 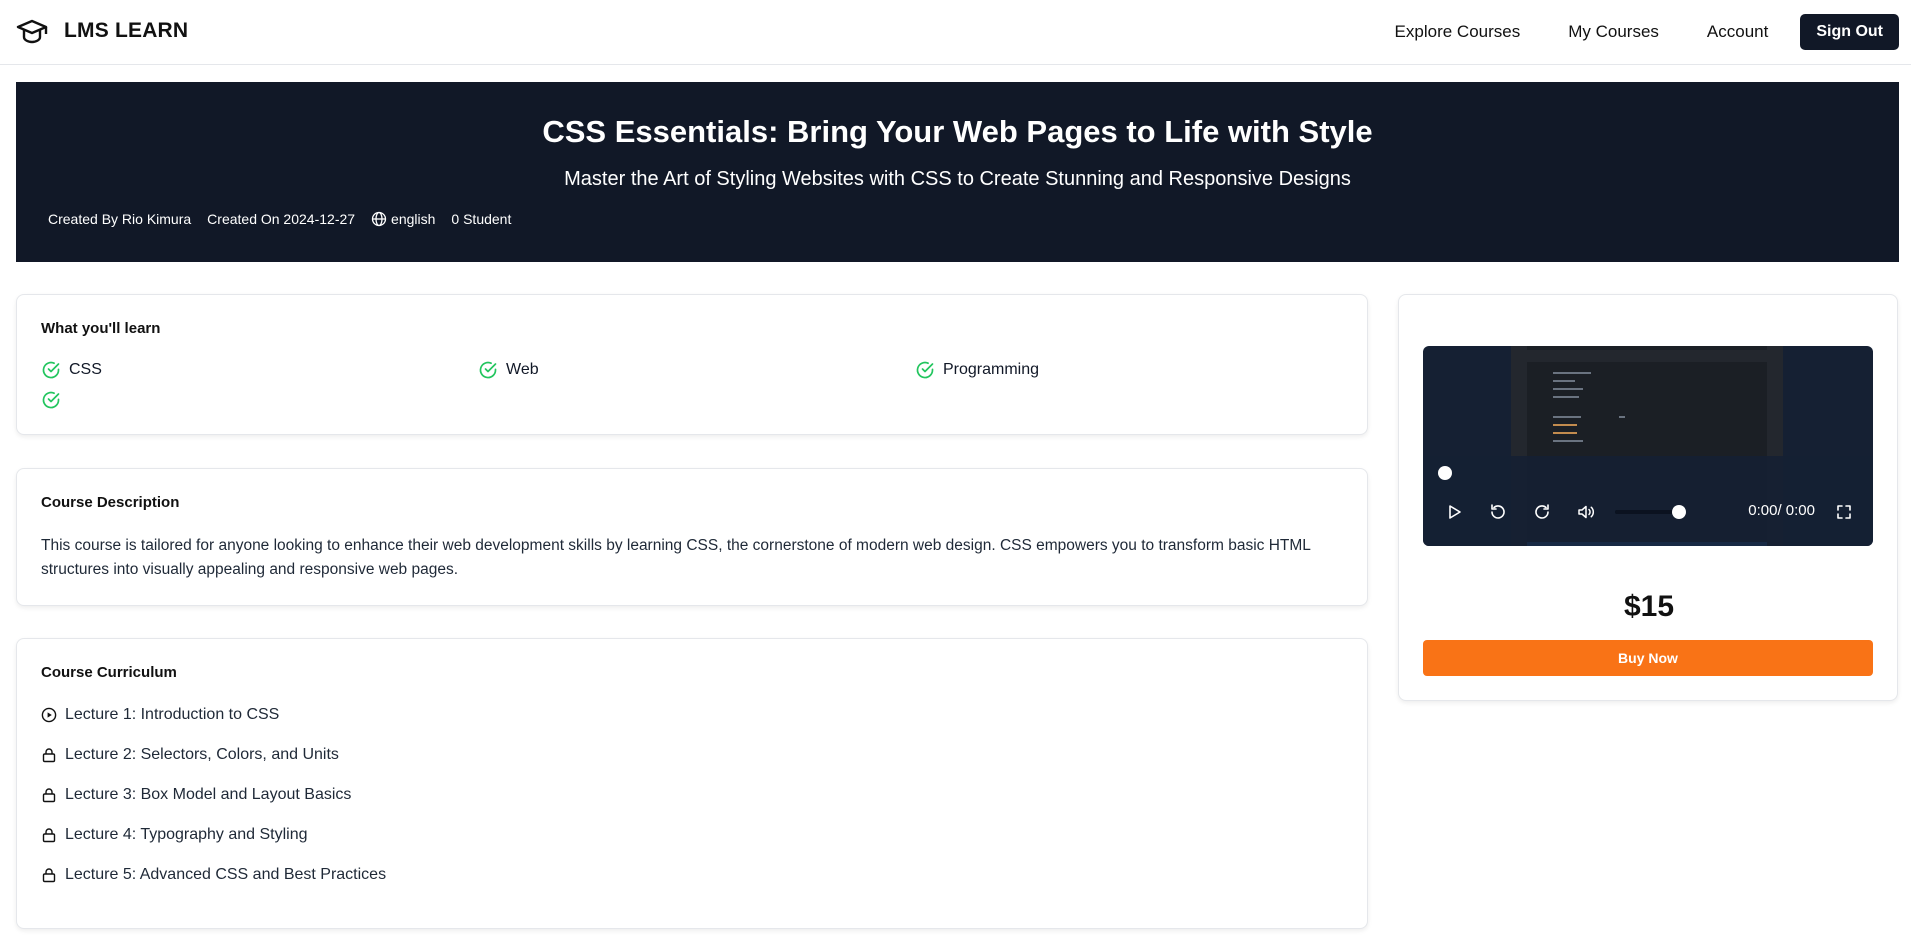 What do you see at coordinates (1648, 446) in the screenshot?
I see `video-player: 0:00/ 0:00` at bounding box center [1648, 446].